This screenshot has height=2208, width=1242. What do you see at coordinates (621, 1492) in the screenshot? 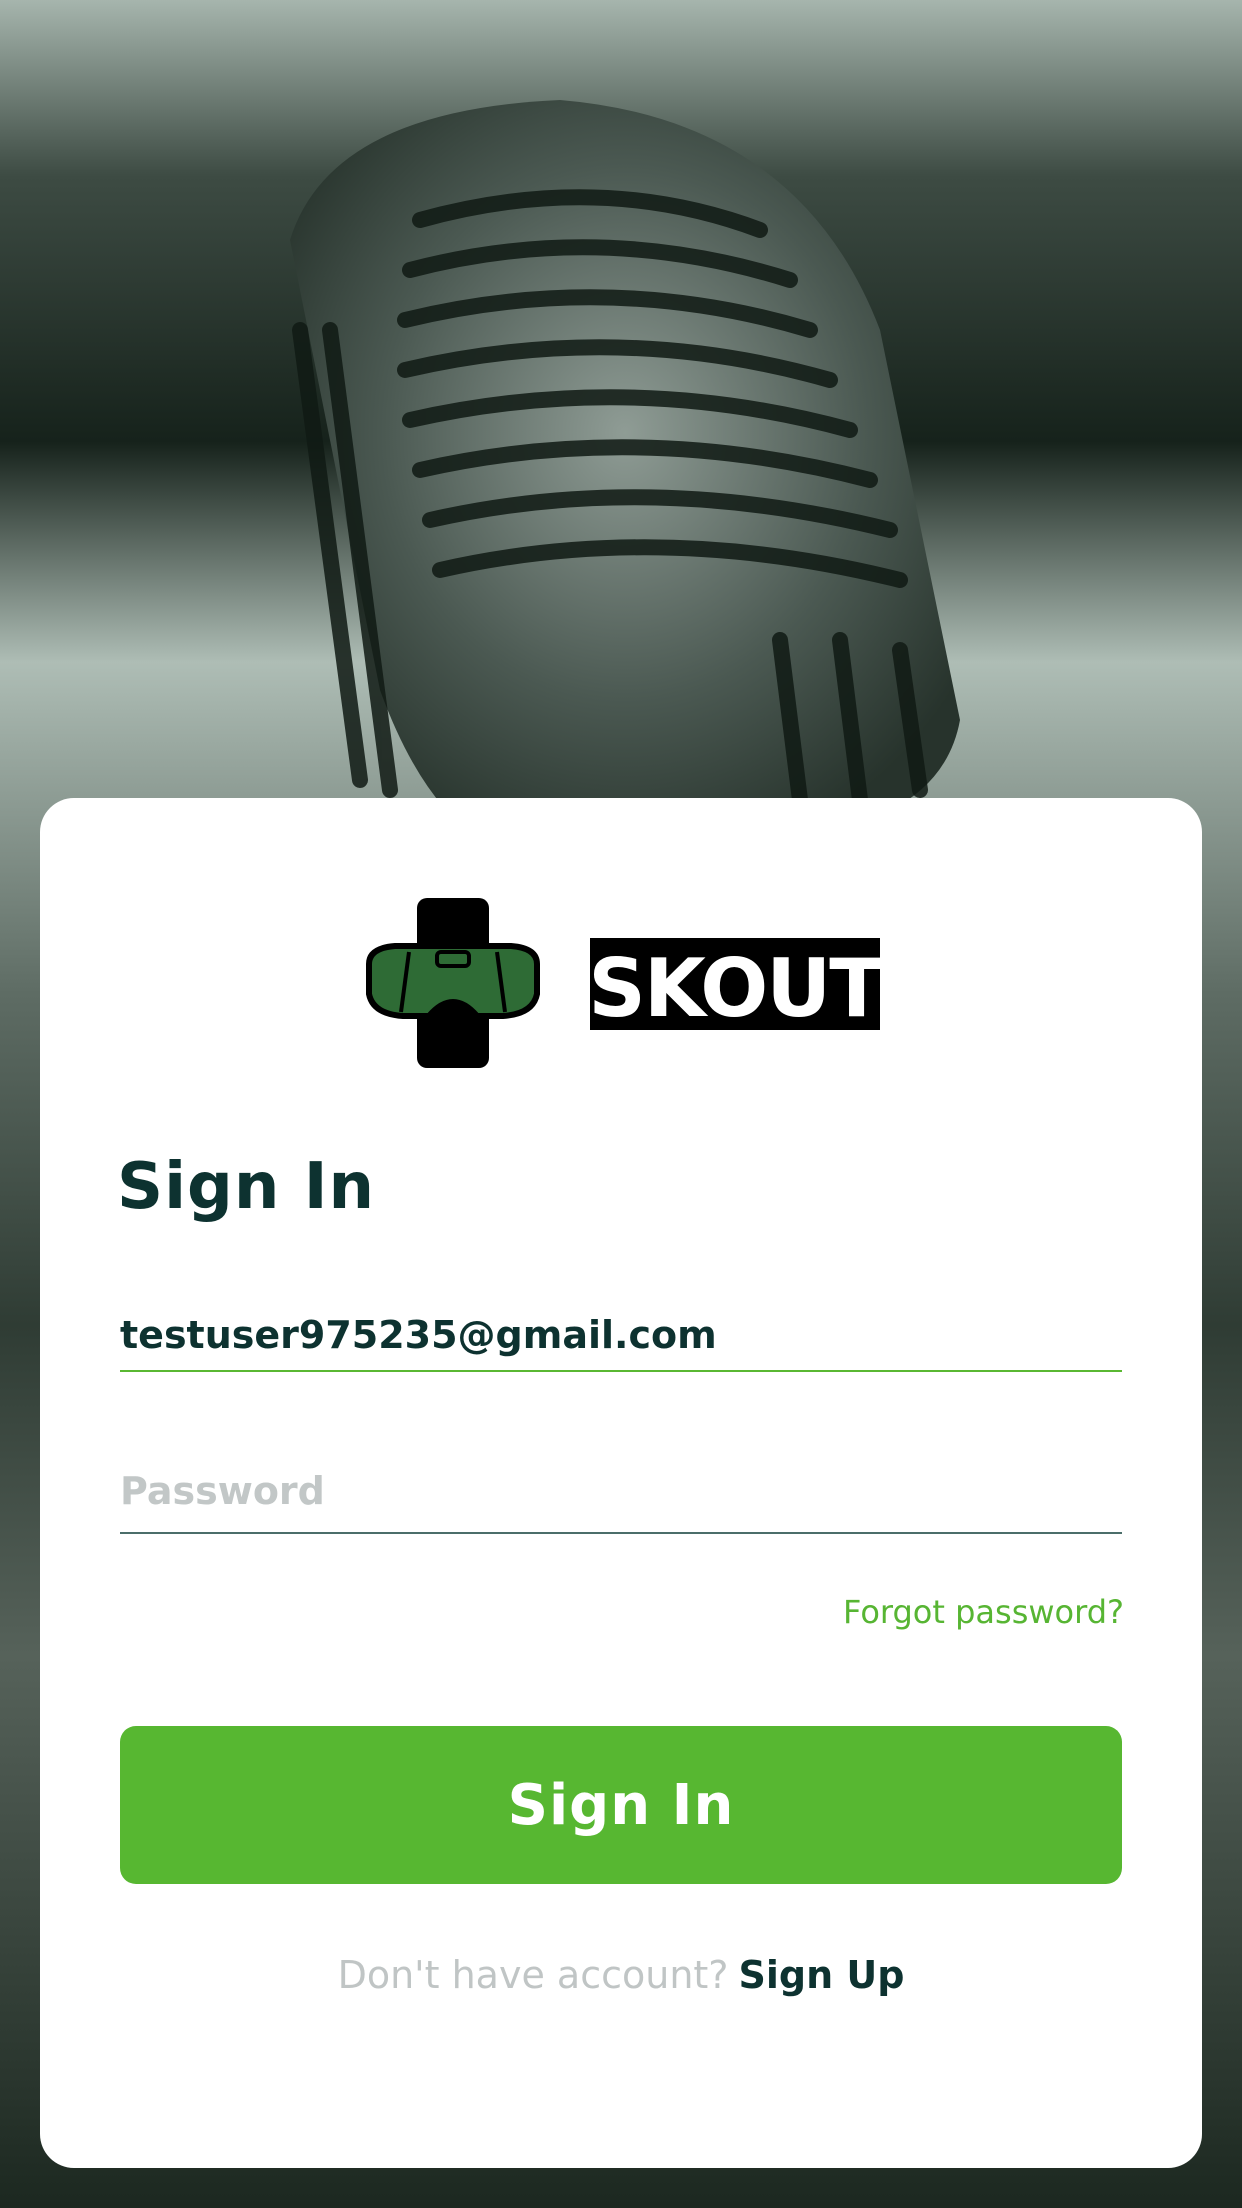
I see `password-field` at bounding box center [621, 1492].